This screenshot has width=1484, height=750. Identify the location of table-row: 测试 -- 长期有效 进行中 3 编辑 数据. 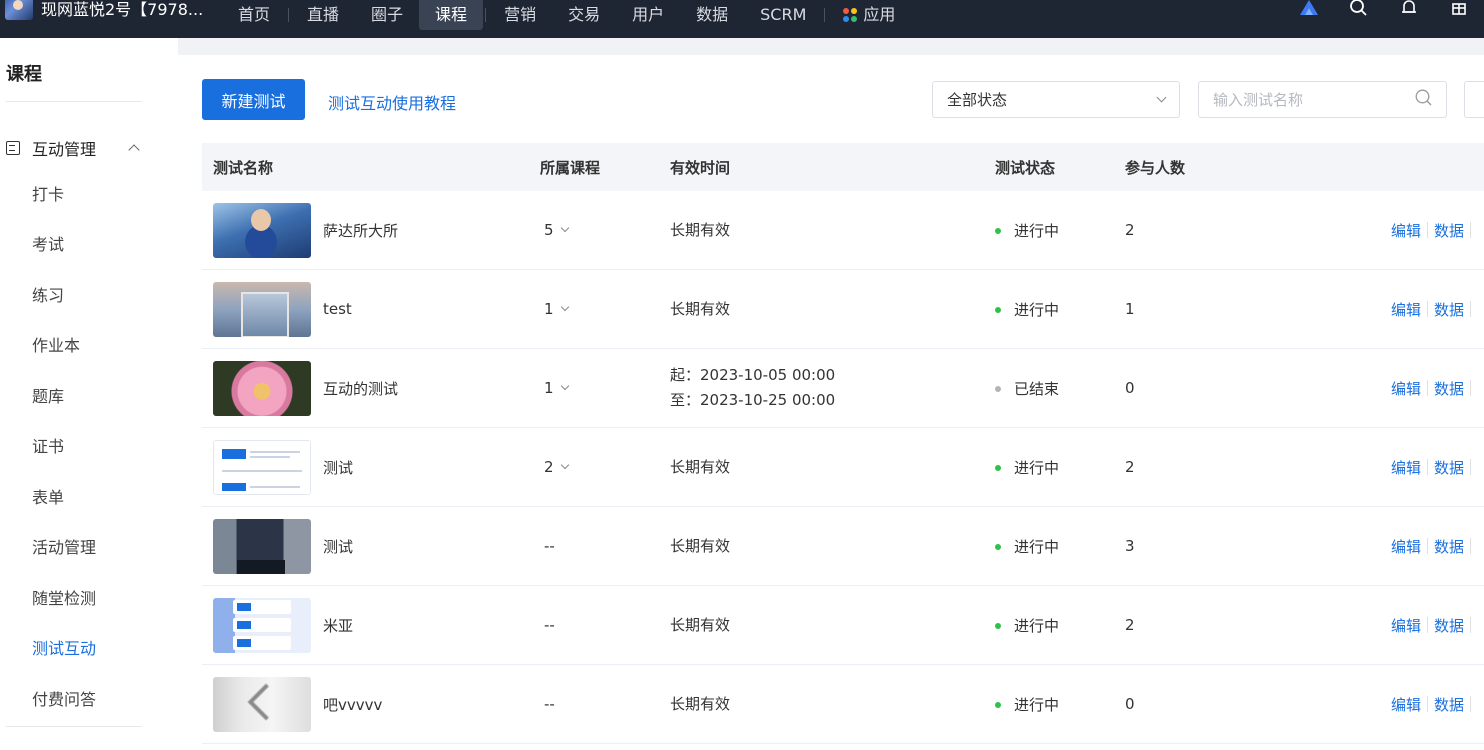
(843, 546).